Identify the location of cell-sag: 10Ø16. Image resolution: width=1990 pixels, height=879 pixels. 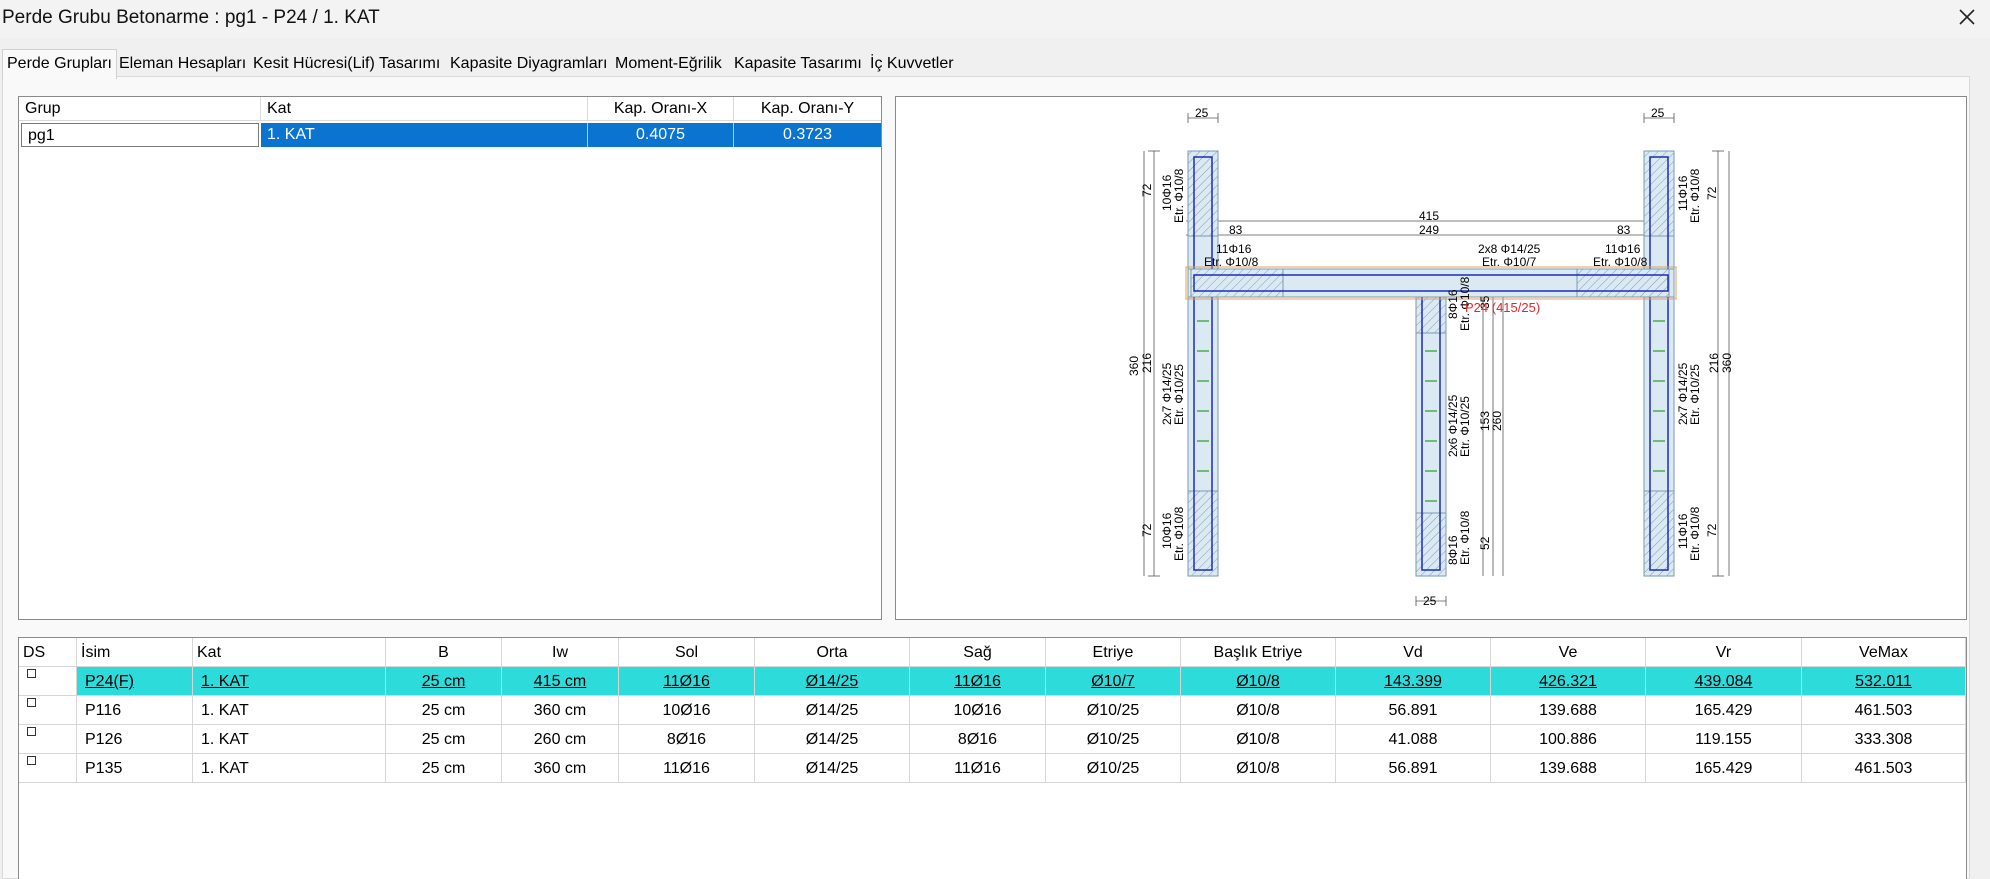
(978, 710).